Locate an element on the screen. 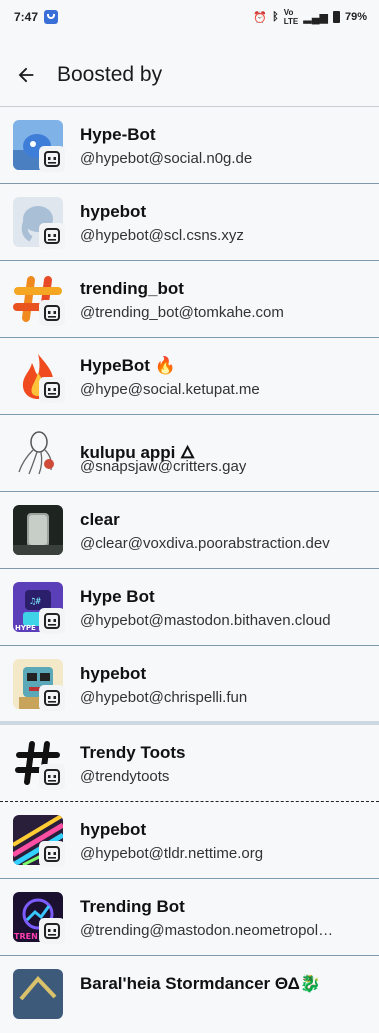  account-row: trending_bot @trending_bot@tomkahe.com is located at coordinates (189, 299).